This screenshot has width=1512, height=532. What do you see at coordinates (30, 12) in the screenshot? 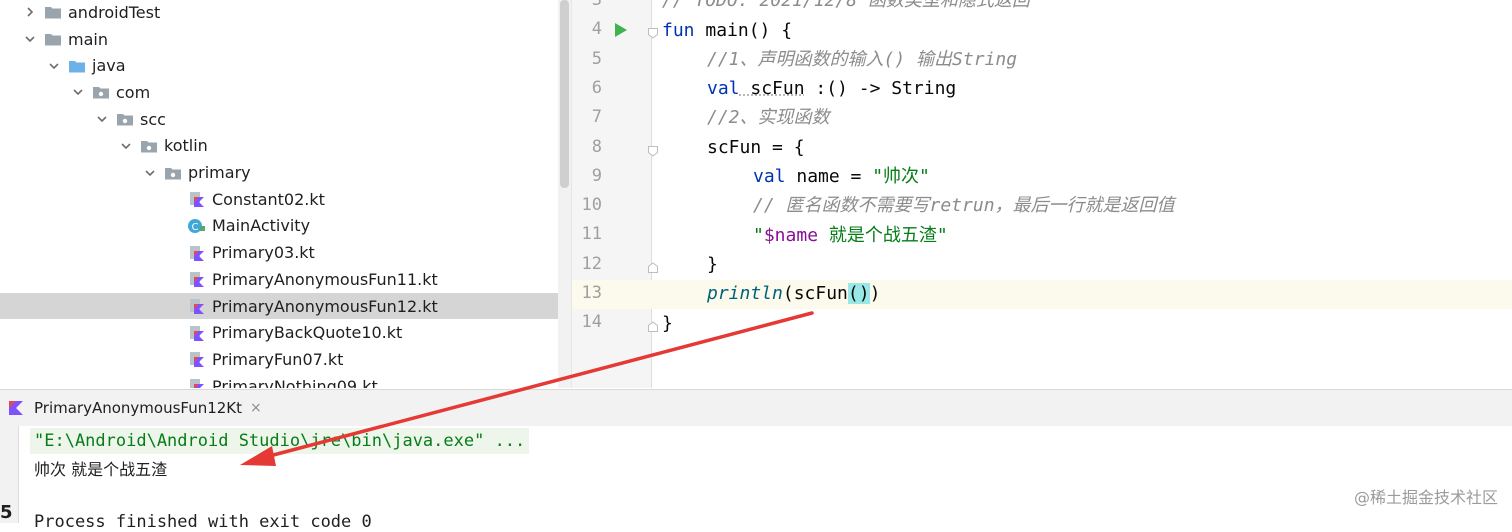
I see `chevron-right-icon` at bounding box center [30, 12].